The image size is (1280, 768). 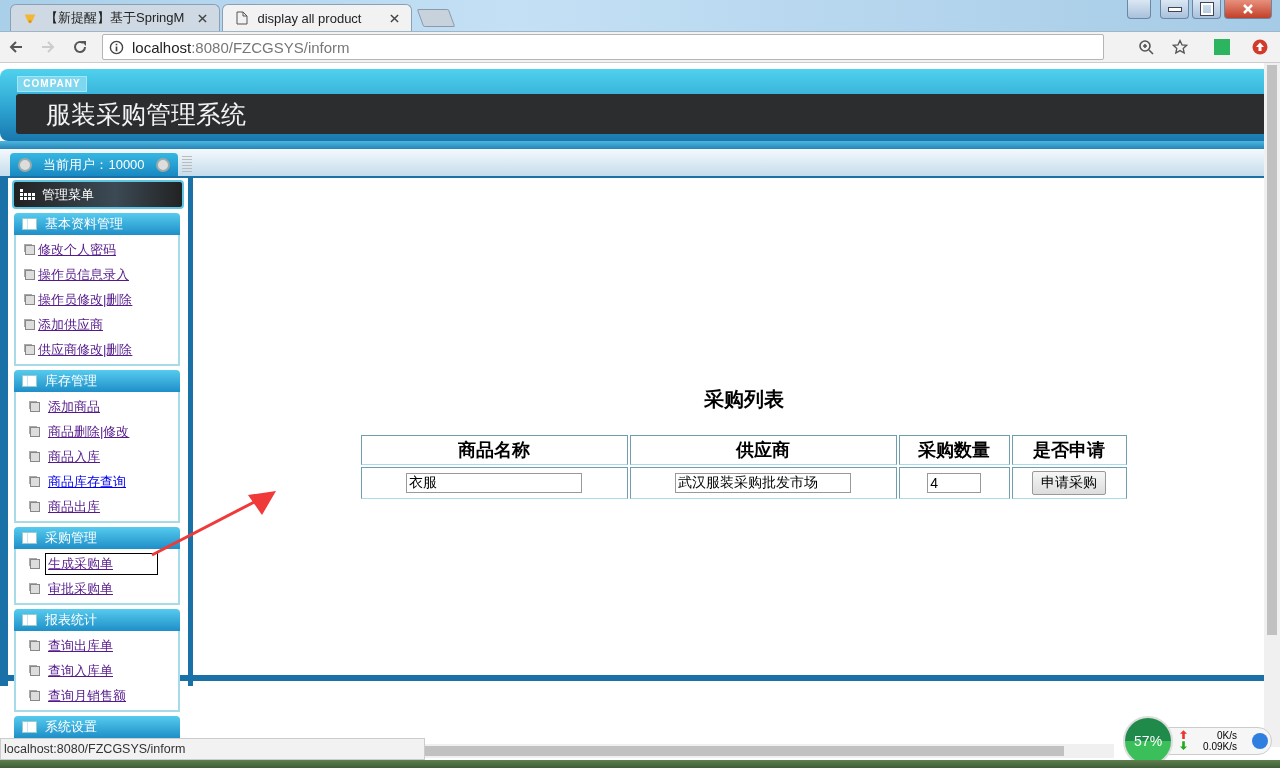 What do you see at coordinates (1174, 9) in the screenshot?
I see `minimize-button` at bounding box center [1174, 9].